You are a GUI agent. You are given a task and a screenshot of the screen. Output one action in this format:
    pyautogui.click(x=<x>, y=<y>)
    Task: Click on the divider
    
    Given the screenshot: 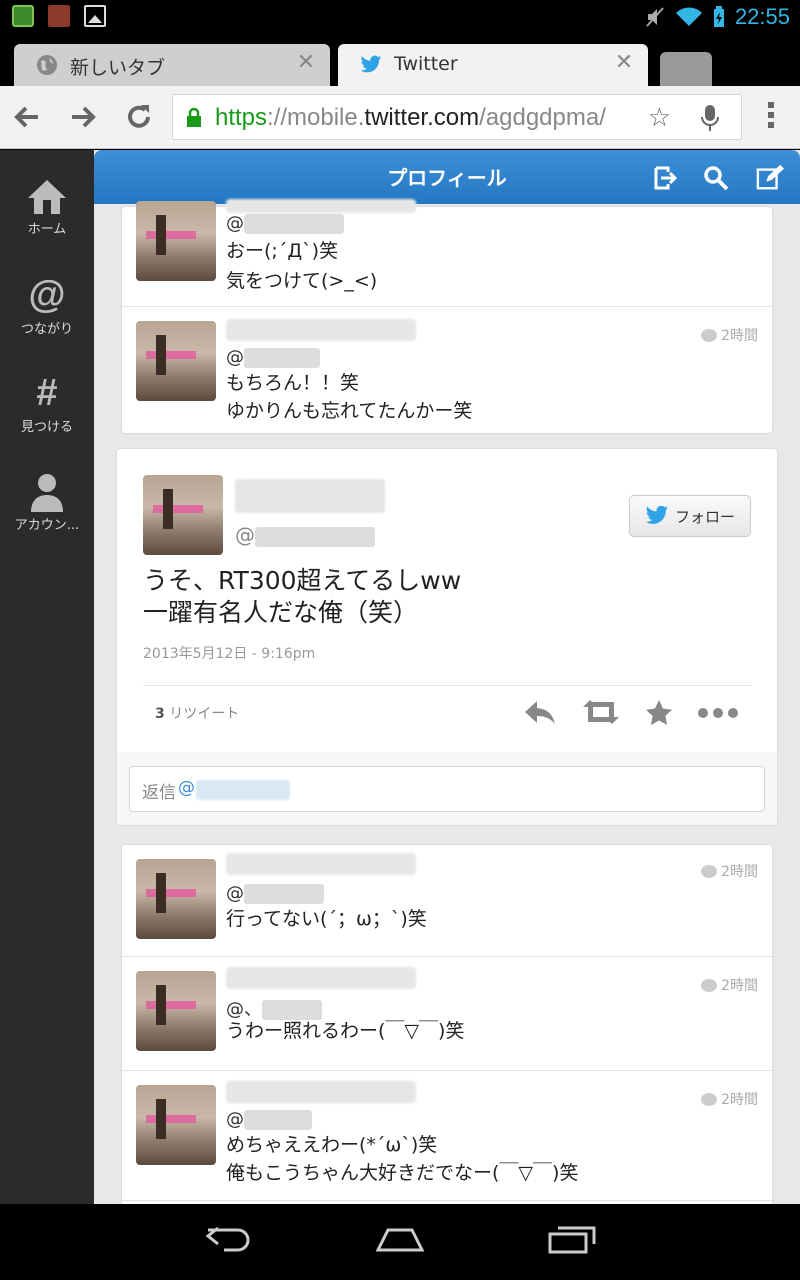 What is the action you would take?
    pyautogui.click(x=447, y=685)
    